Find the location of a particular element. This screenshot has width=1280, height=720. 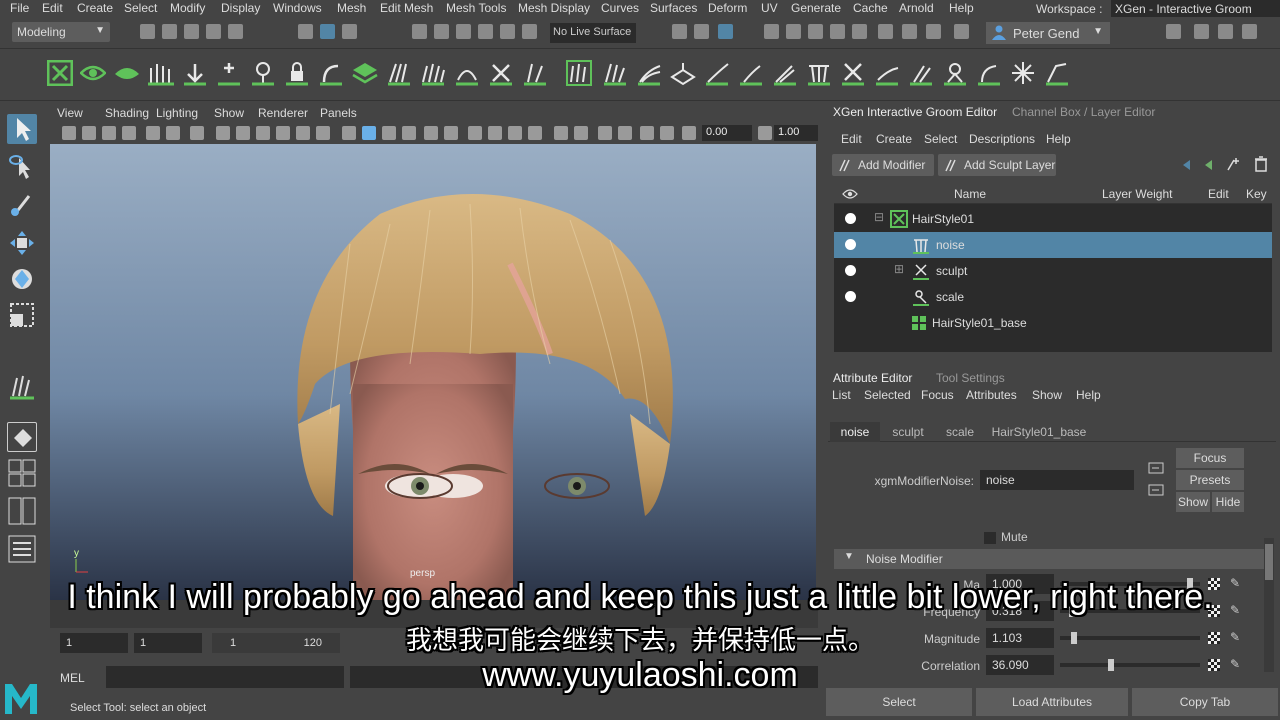

scrollbar-thumb is located at coordinates (1269, 562).